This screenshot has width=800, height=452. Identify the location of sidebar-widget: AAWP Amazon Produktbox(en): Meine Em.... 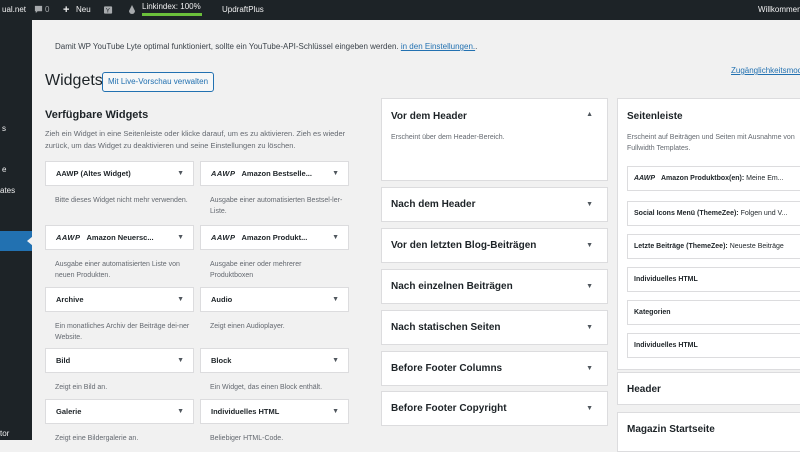
(713, 178).